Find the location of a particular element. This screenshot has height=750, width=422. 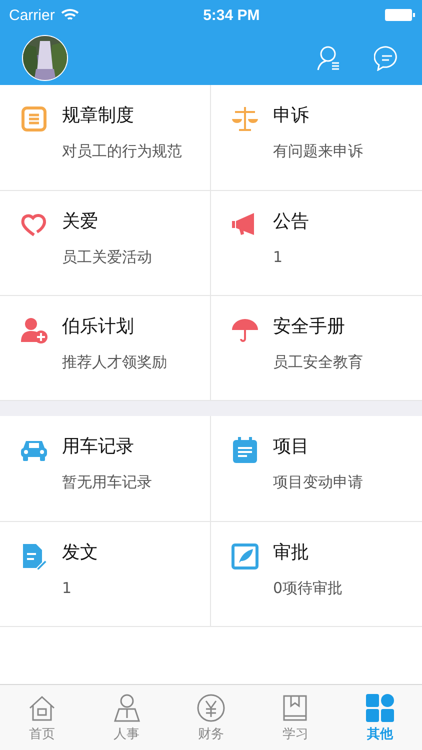

tile-subtitle: 对员工的行为规范 is located at coordinates (122, 151).